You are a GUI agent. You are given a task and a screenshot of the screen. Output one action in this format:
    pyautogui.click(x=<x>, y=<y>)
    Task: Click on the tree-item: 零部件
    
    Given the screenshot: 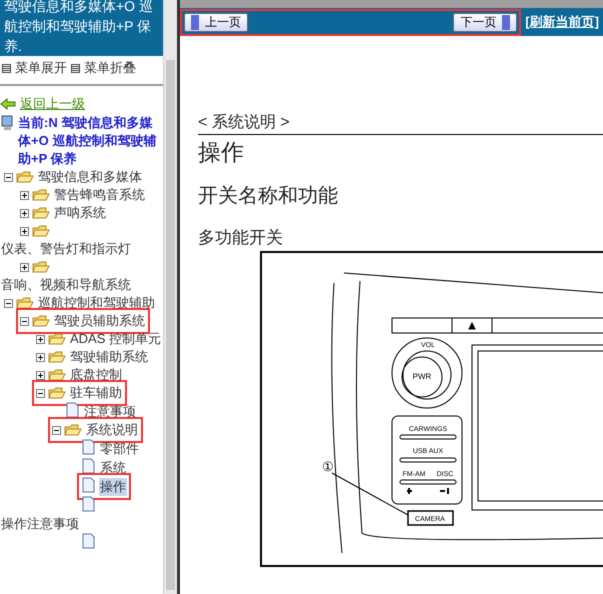 What is the action you would take?
    pyautogui.click(x=119, y=449)
    